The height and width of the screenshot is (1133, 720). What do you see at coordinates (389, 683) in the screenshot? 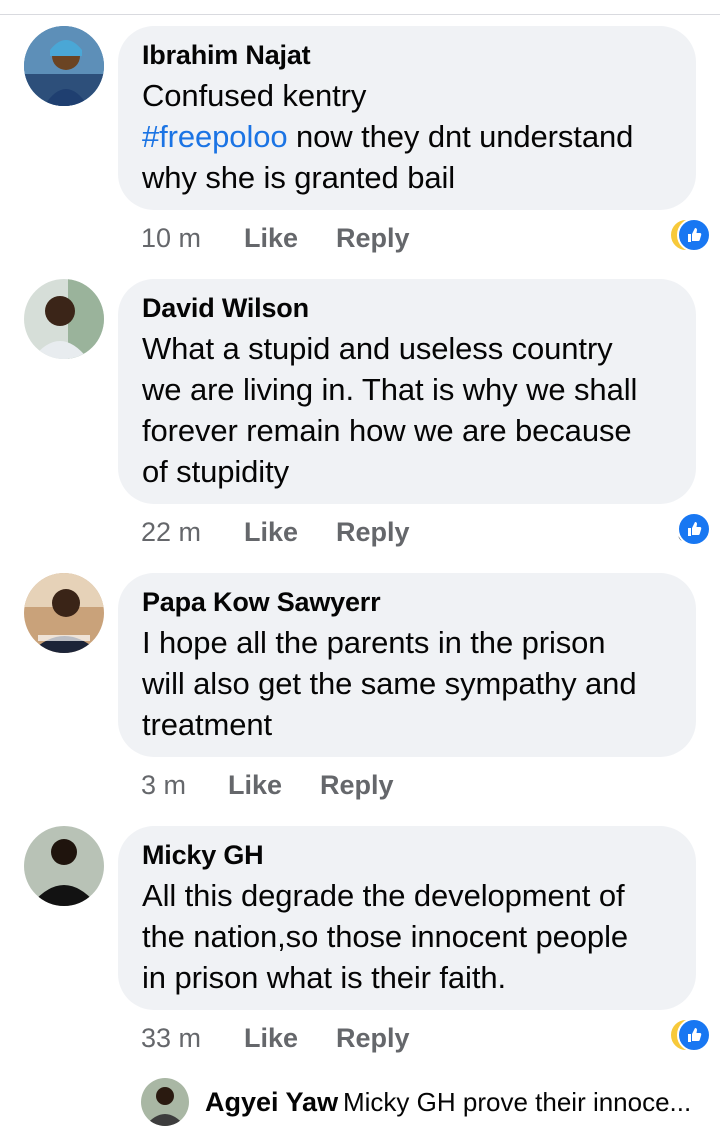
I see `comment-text-line: will also get the same sympathy and` at bounding box center [389, 683].